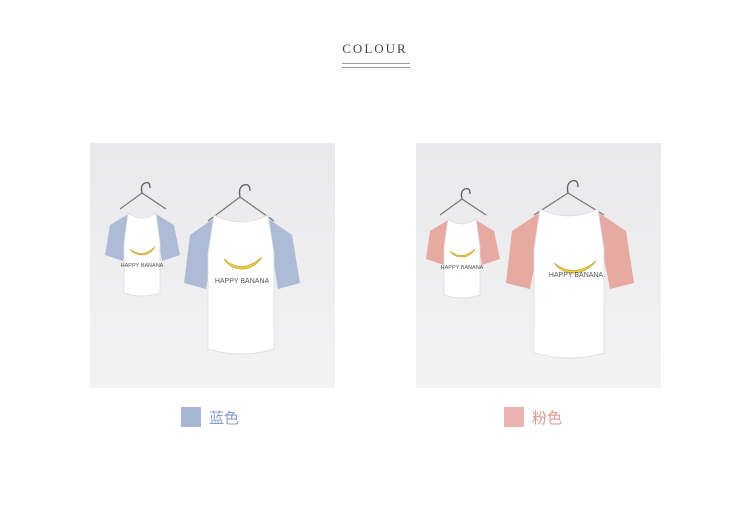 This screenshot has height=526, width=750. What do you see at coordinates (191, 417) in the screenshot?
I see `color-swatch-blue` at bounding box center [191, 417].